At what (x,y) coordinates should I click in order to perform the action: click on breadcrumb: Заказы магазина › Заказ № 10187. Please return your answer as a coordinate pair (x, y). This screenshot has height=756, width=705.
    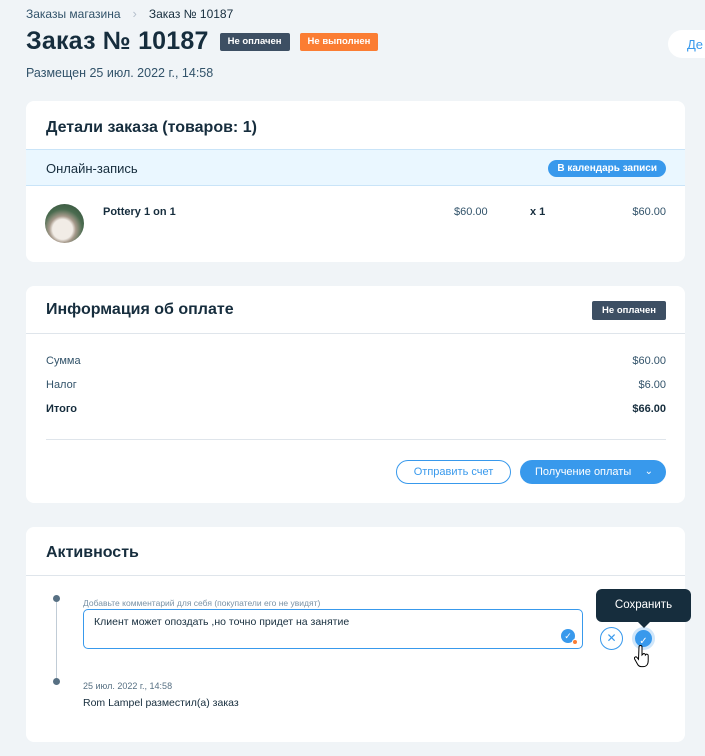
    Looking at the image, I should click on (129, 13).